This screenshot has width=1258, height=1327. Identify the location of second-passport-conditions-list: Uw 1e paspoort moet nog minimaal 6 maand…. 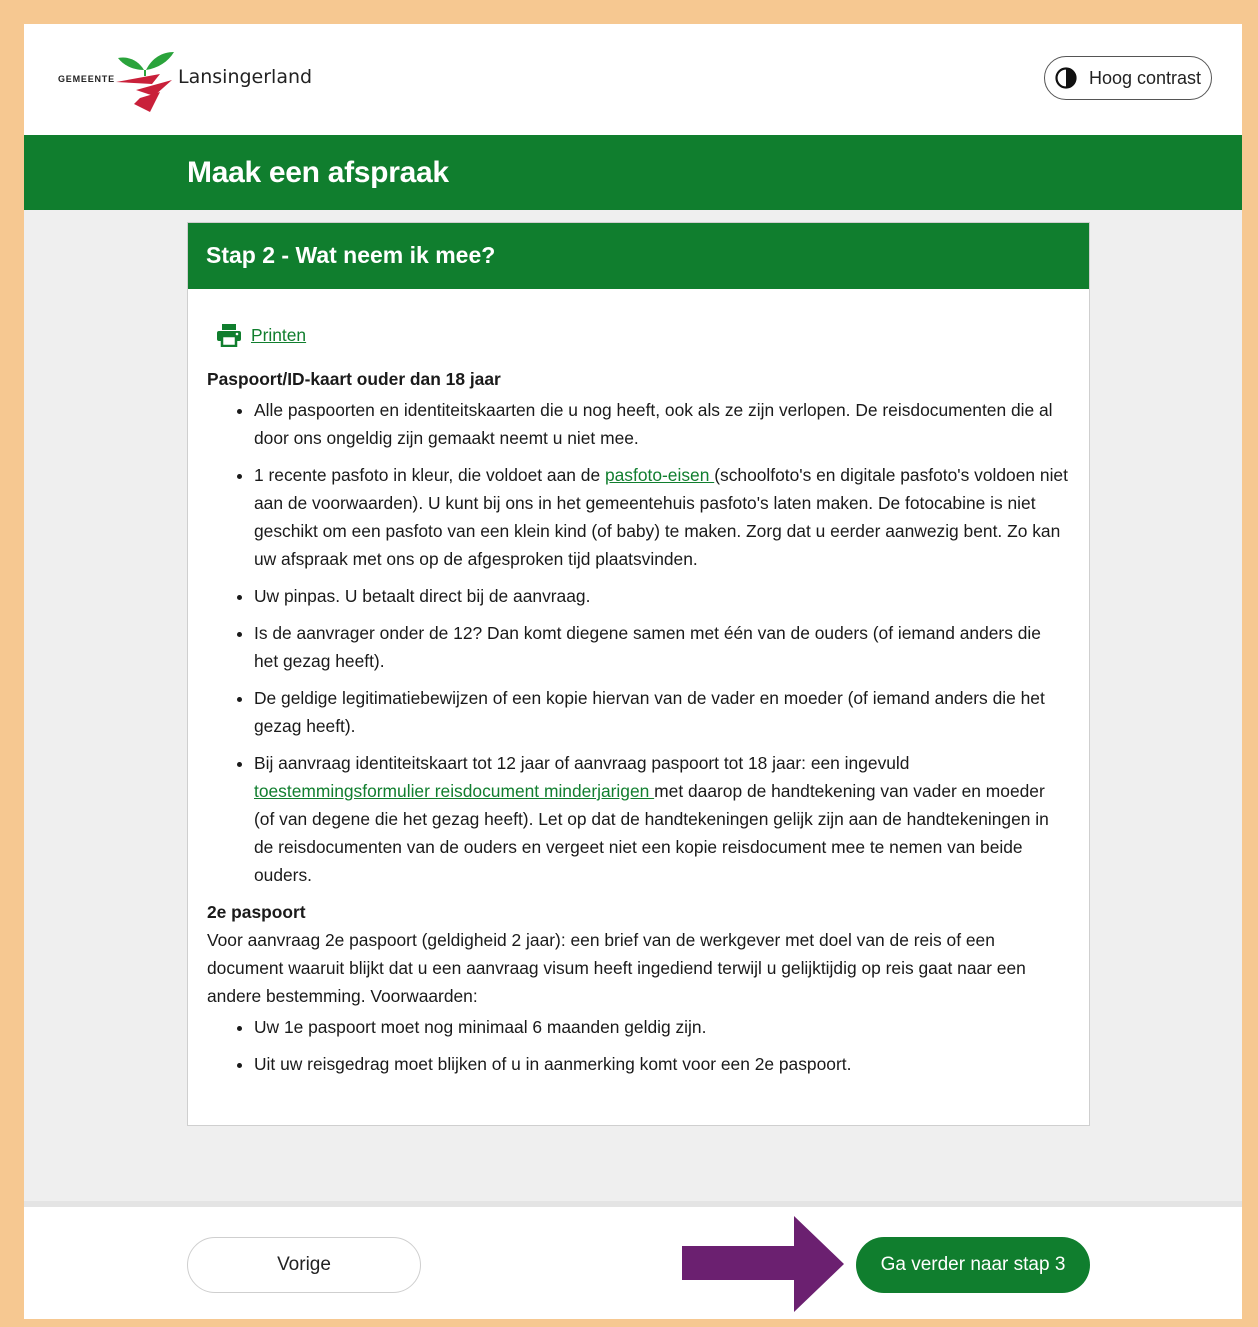
(638, 1045).